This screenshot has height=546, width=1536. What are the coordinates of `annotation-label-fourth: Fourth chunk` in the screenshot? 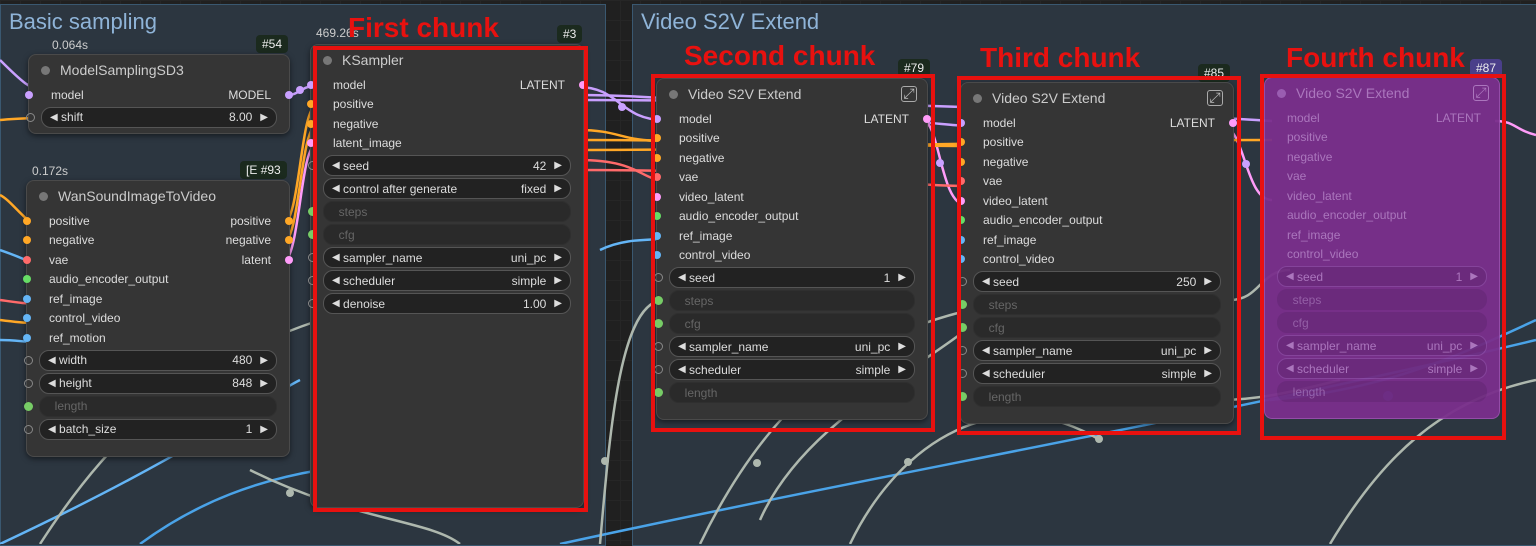 It's located at (1375, 57).